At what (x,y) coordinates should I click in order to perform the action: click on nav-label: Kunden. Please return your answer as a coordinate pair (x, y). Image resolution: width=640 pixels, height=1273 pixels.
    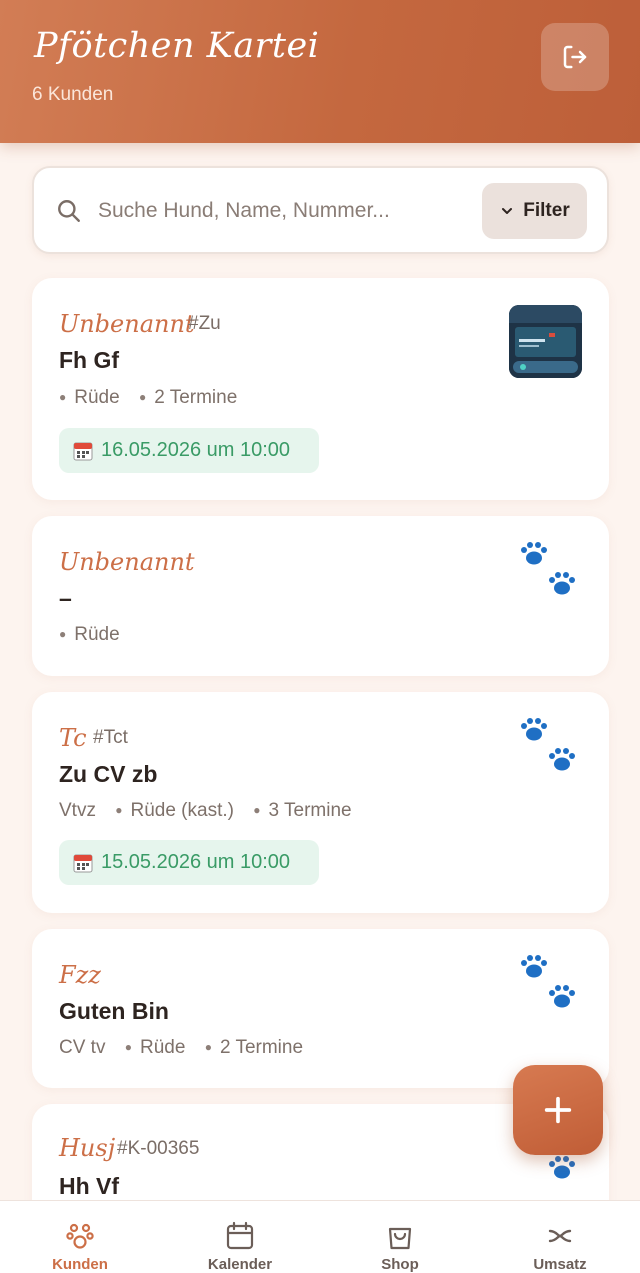
    Looking at the image, I should click on (80, 1264).